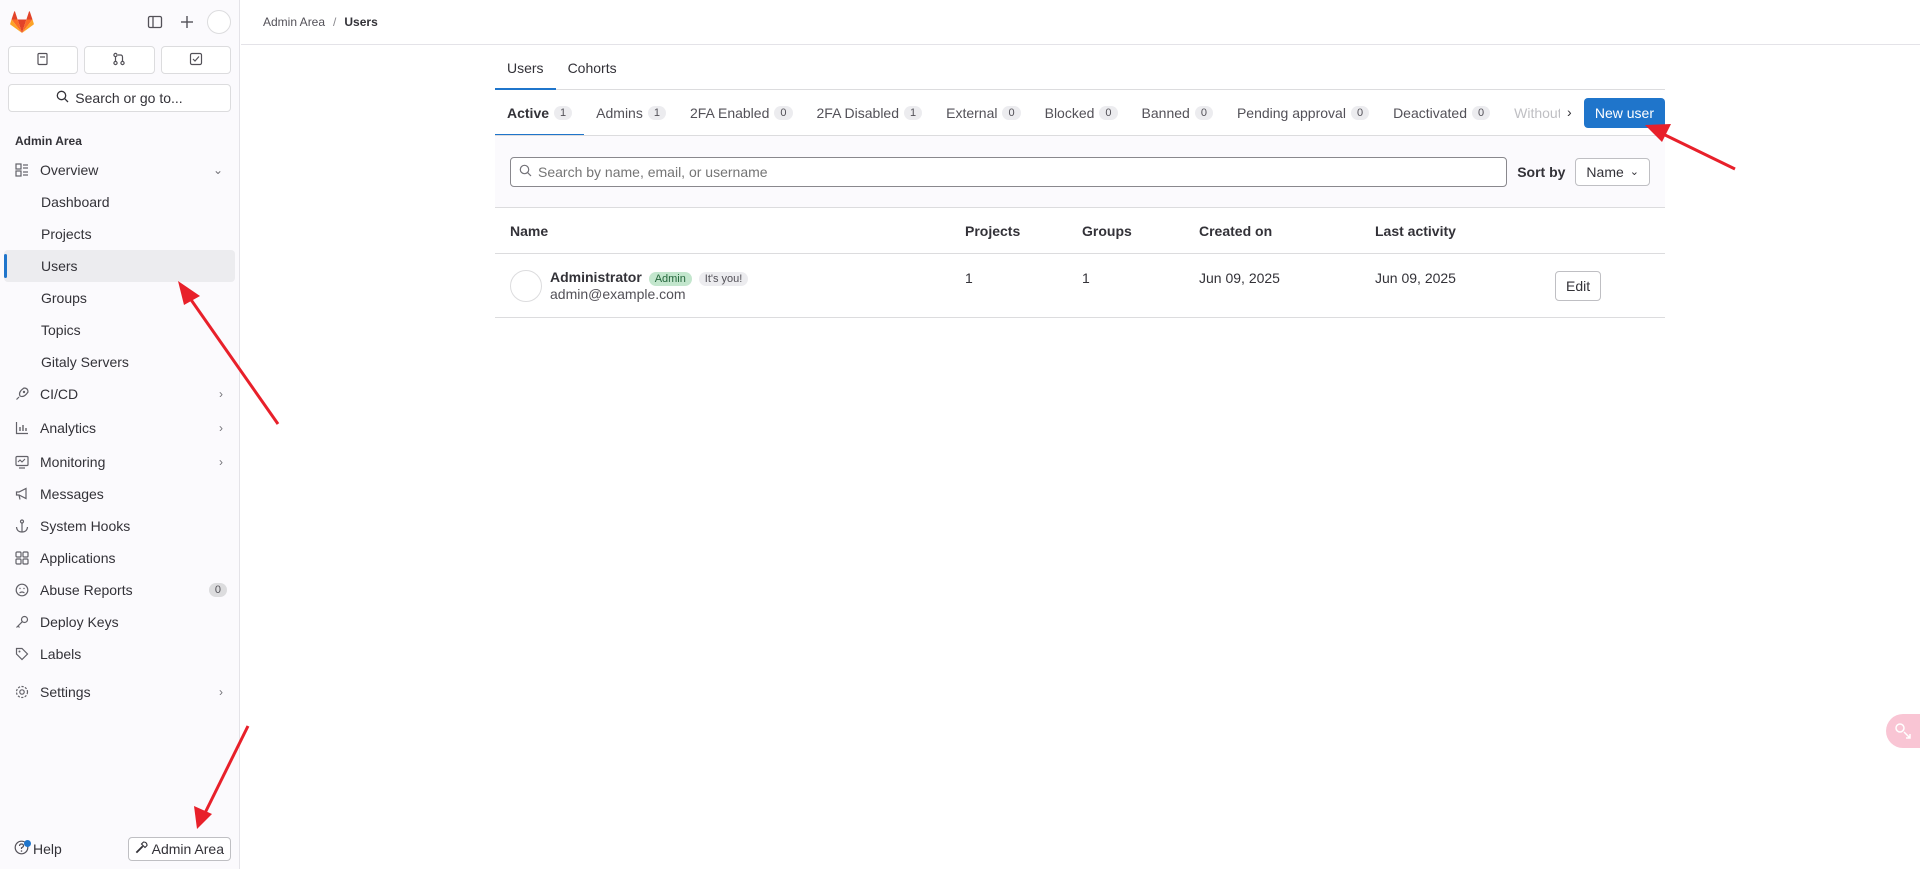 The width and height of the screenshot is (1920, 869). Describe the element at coordinates (294, 22) in the screenshot. I see `breadcrumb-admin-area: Admin Area` at that location.